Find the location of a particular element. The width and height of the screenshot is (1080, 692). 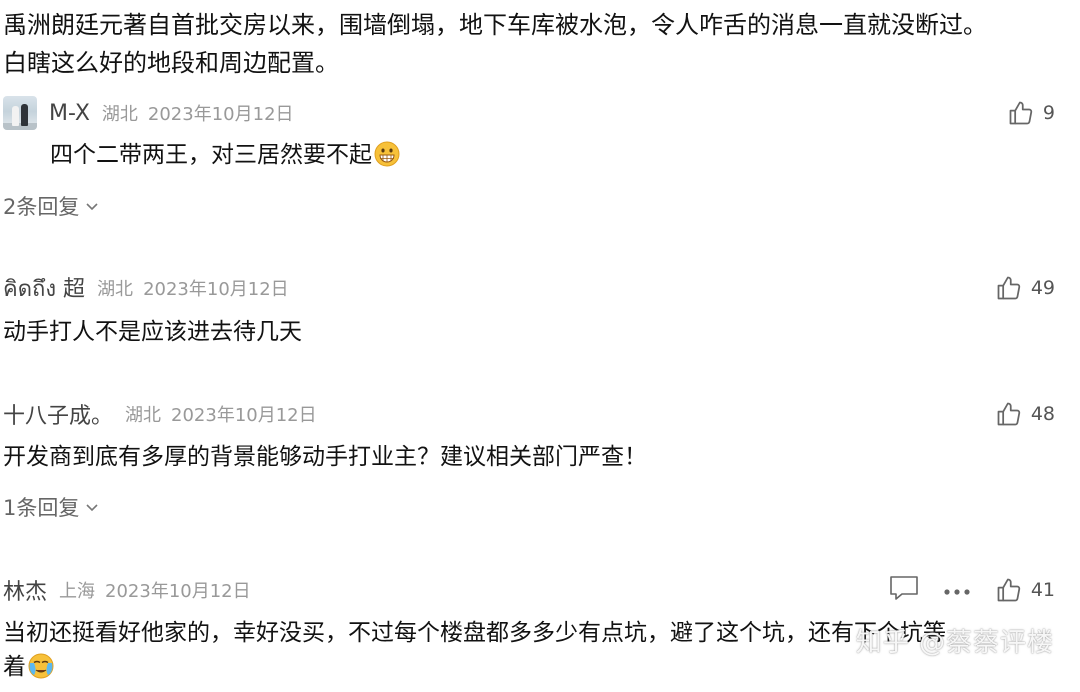

comment-text-content: 四个二带两王，对三居然要不起 is located at coordinates (211, 155).